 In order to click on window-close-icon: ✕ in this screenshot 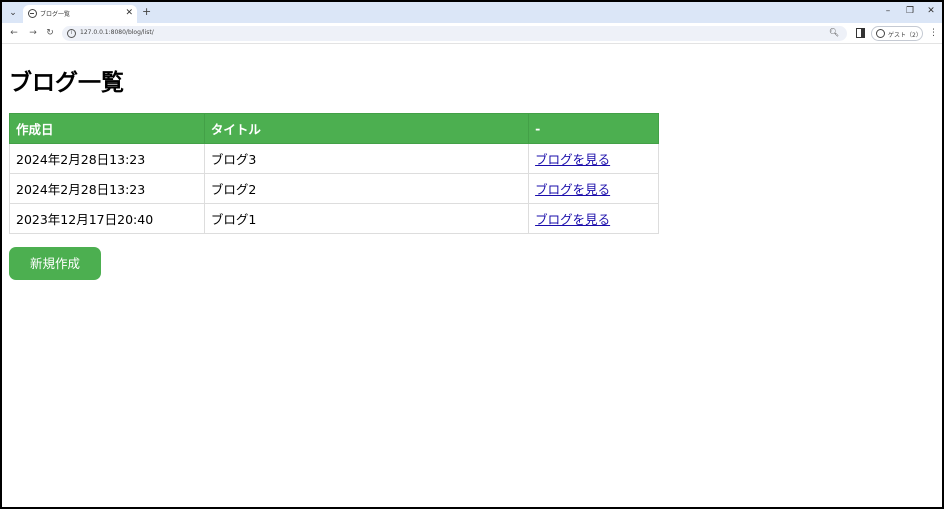, I will do `click(931, 11)`.